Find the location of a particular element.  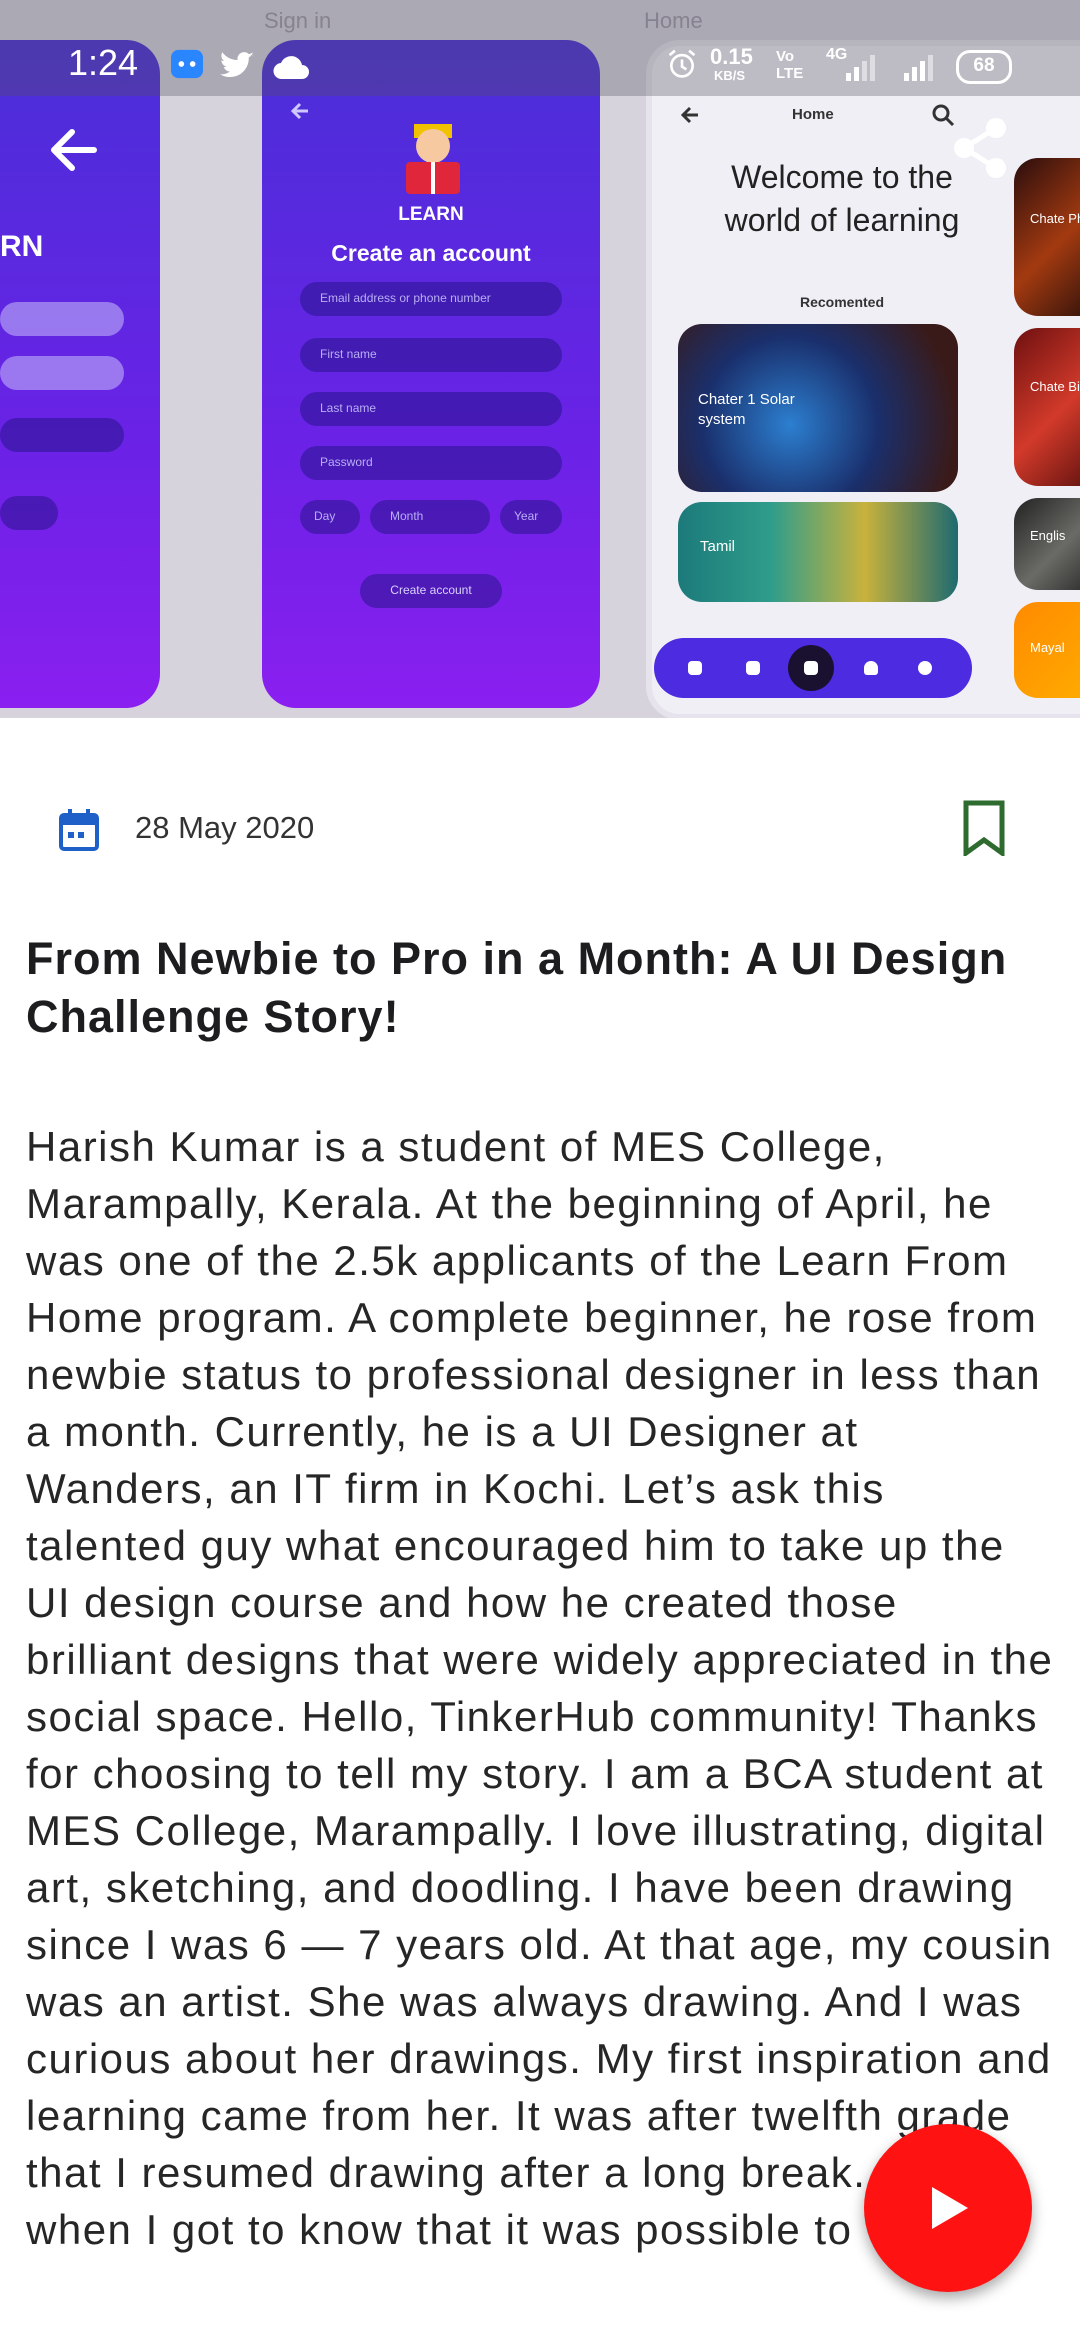

mock-card-solar-system: Chater 1 Solar system is located at coordinates (818, 408).